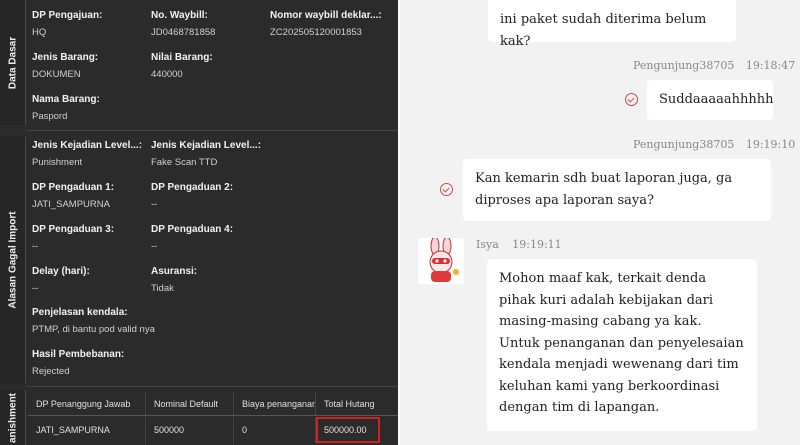 The image size is (800, 445). What do you see at coordinates (61, 280) in the screenshot?
I see `field-delay: Delay (hari): --` at bounding box center [61, 280].